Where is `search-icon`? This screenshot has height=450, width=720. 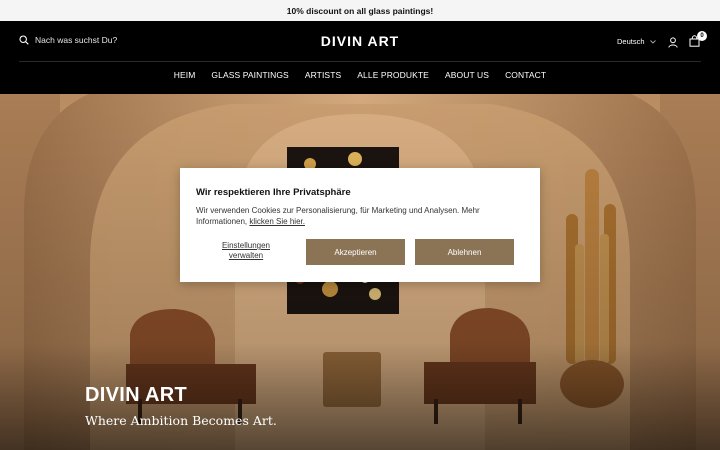 search-icon is located at coordinates (24, 40).